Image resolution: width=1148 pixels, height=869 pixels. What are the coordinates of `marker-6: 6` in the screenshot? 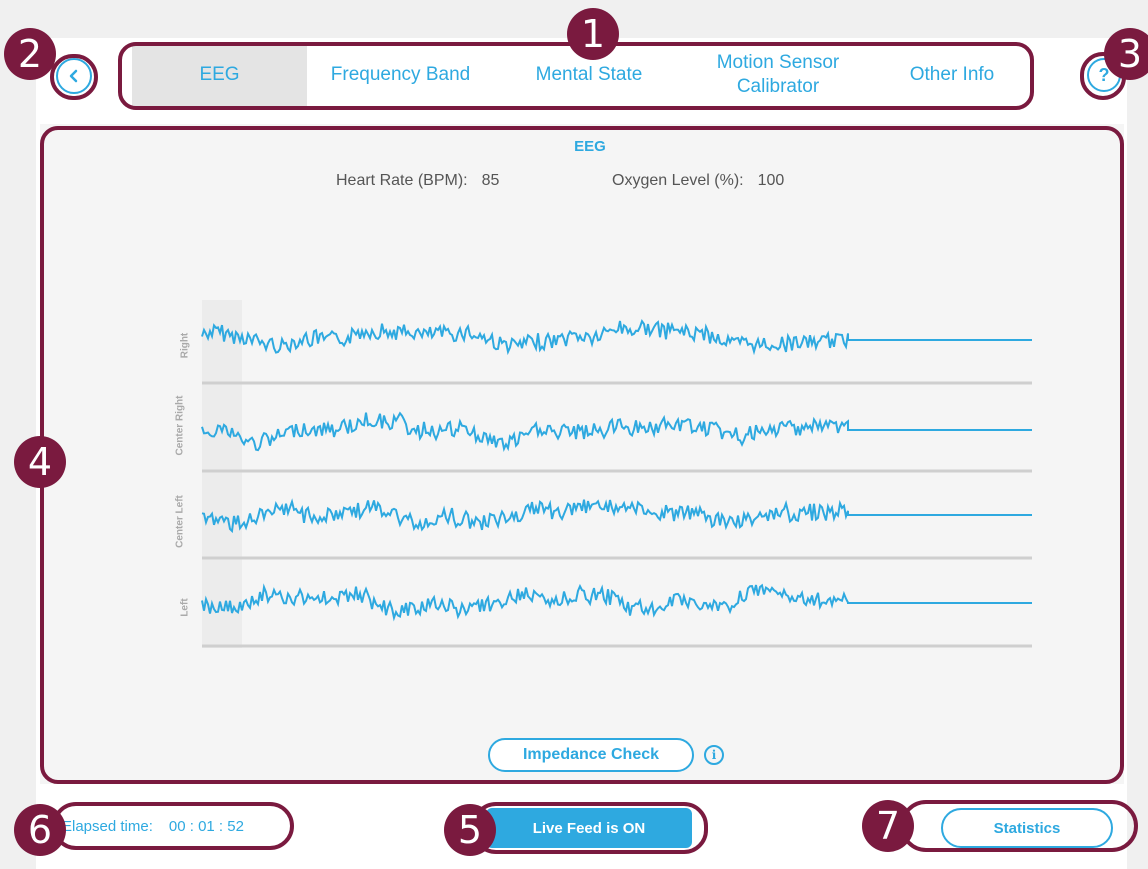 It's located at (40, 830).